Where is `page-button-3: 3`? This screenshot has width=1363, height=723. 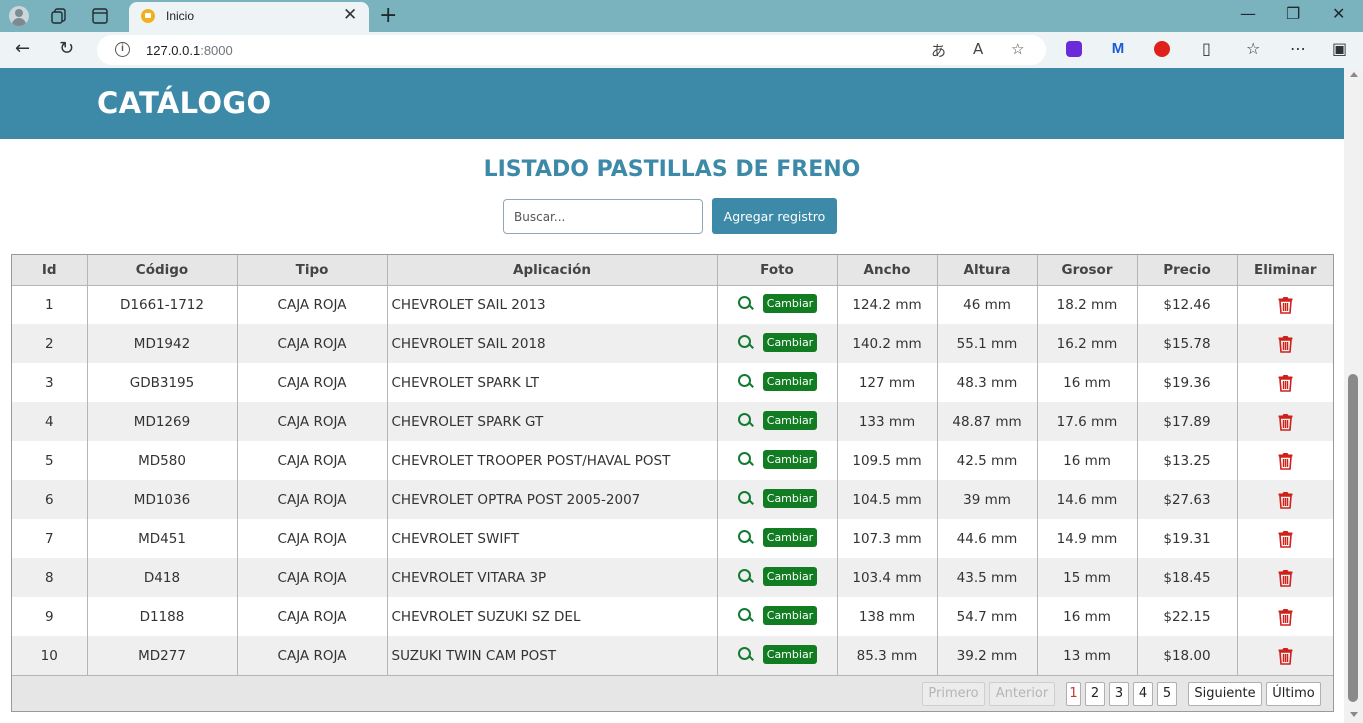 page-button-3: 3 is located at coordinates (1119, 694).